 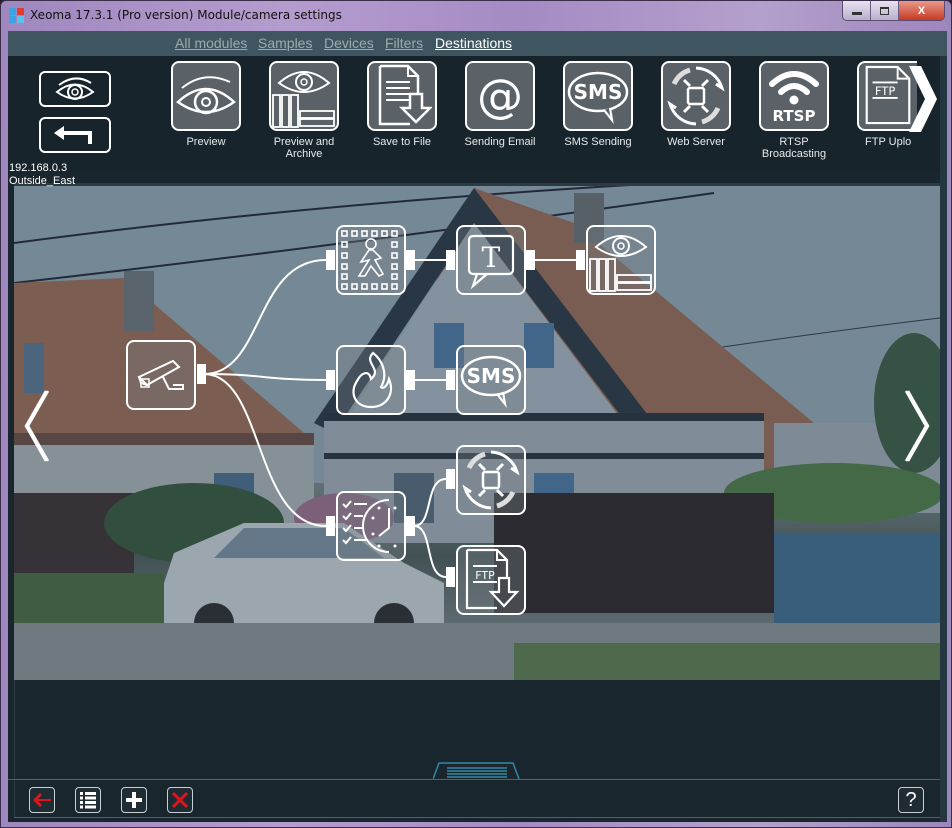 I want to click on tab-all-modules: All modules, so click(x=211, y=43).